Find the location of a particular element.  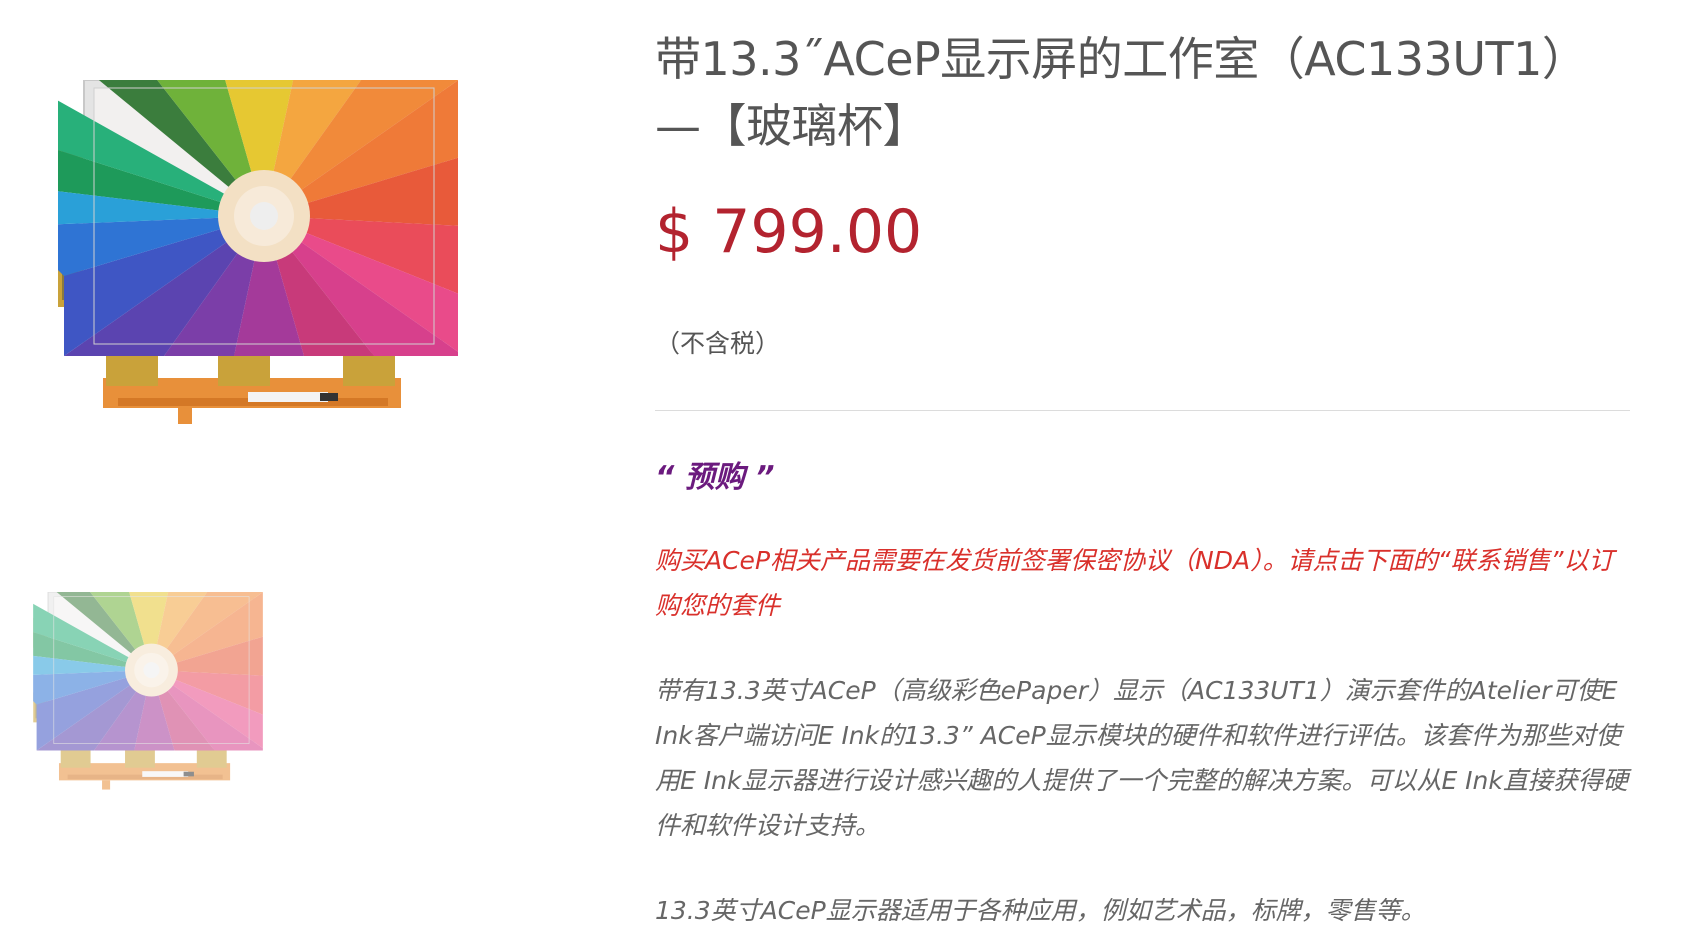

product-thumbnail is located at coordinates (148, 692).